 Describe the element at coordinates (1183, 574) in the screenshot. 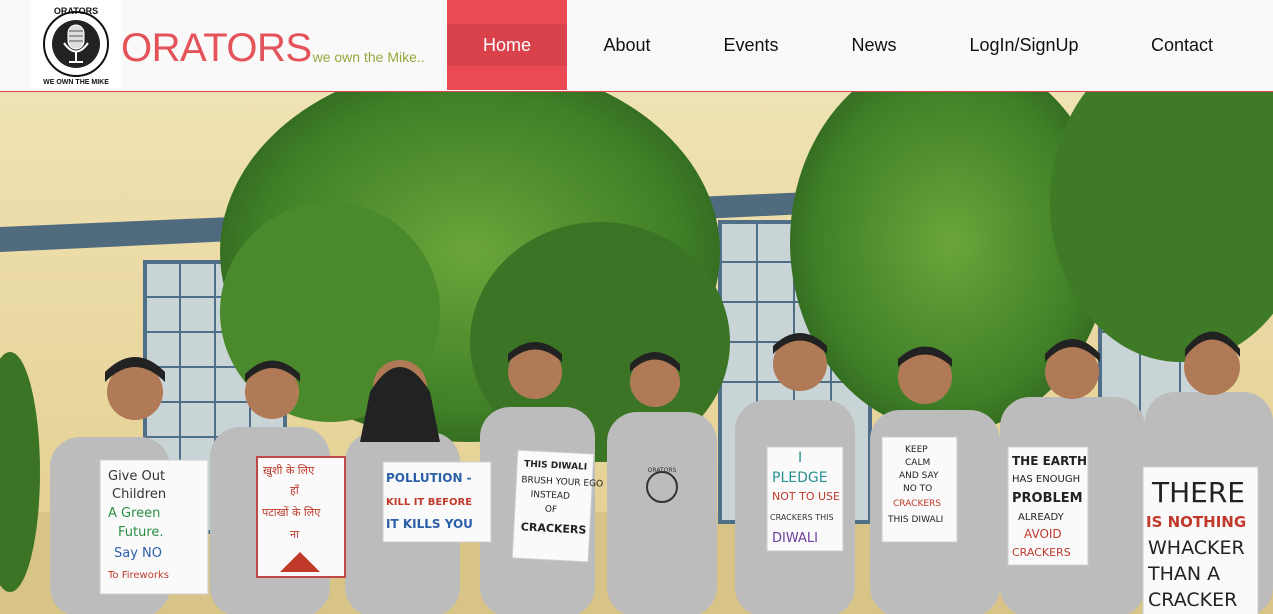

I see `poster-8-line-4: THAN A` at that location.